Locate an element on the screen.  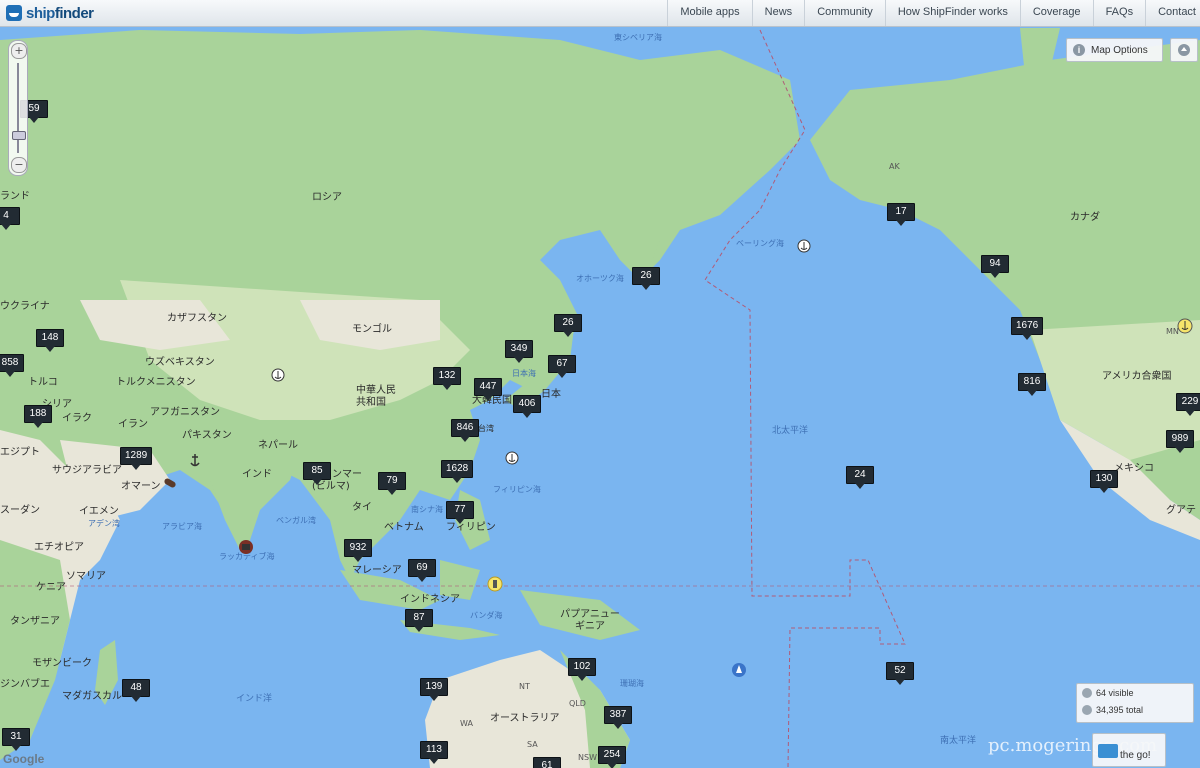
vessel-cluster: 79 is located at coordinates (392, 483).